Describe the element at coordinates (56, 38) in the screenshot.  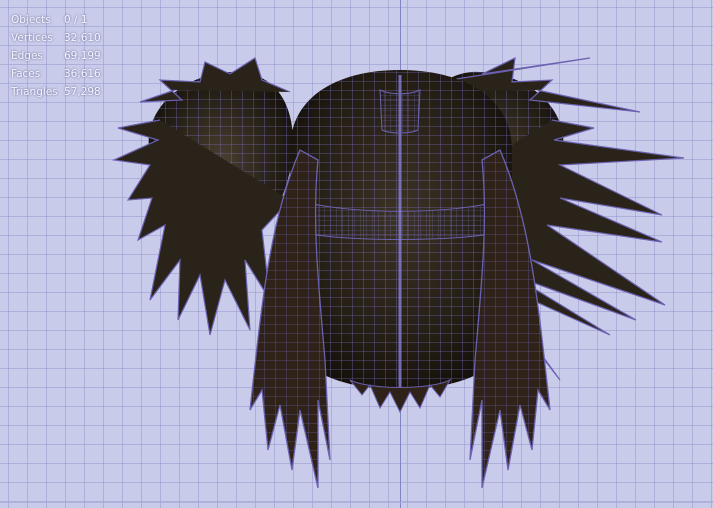
I see `stat-vertices: Vertices 32,610` at that location.